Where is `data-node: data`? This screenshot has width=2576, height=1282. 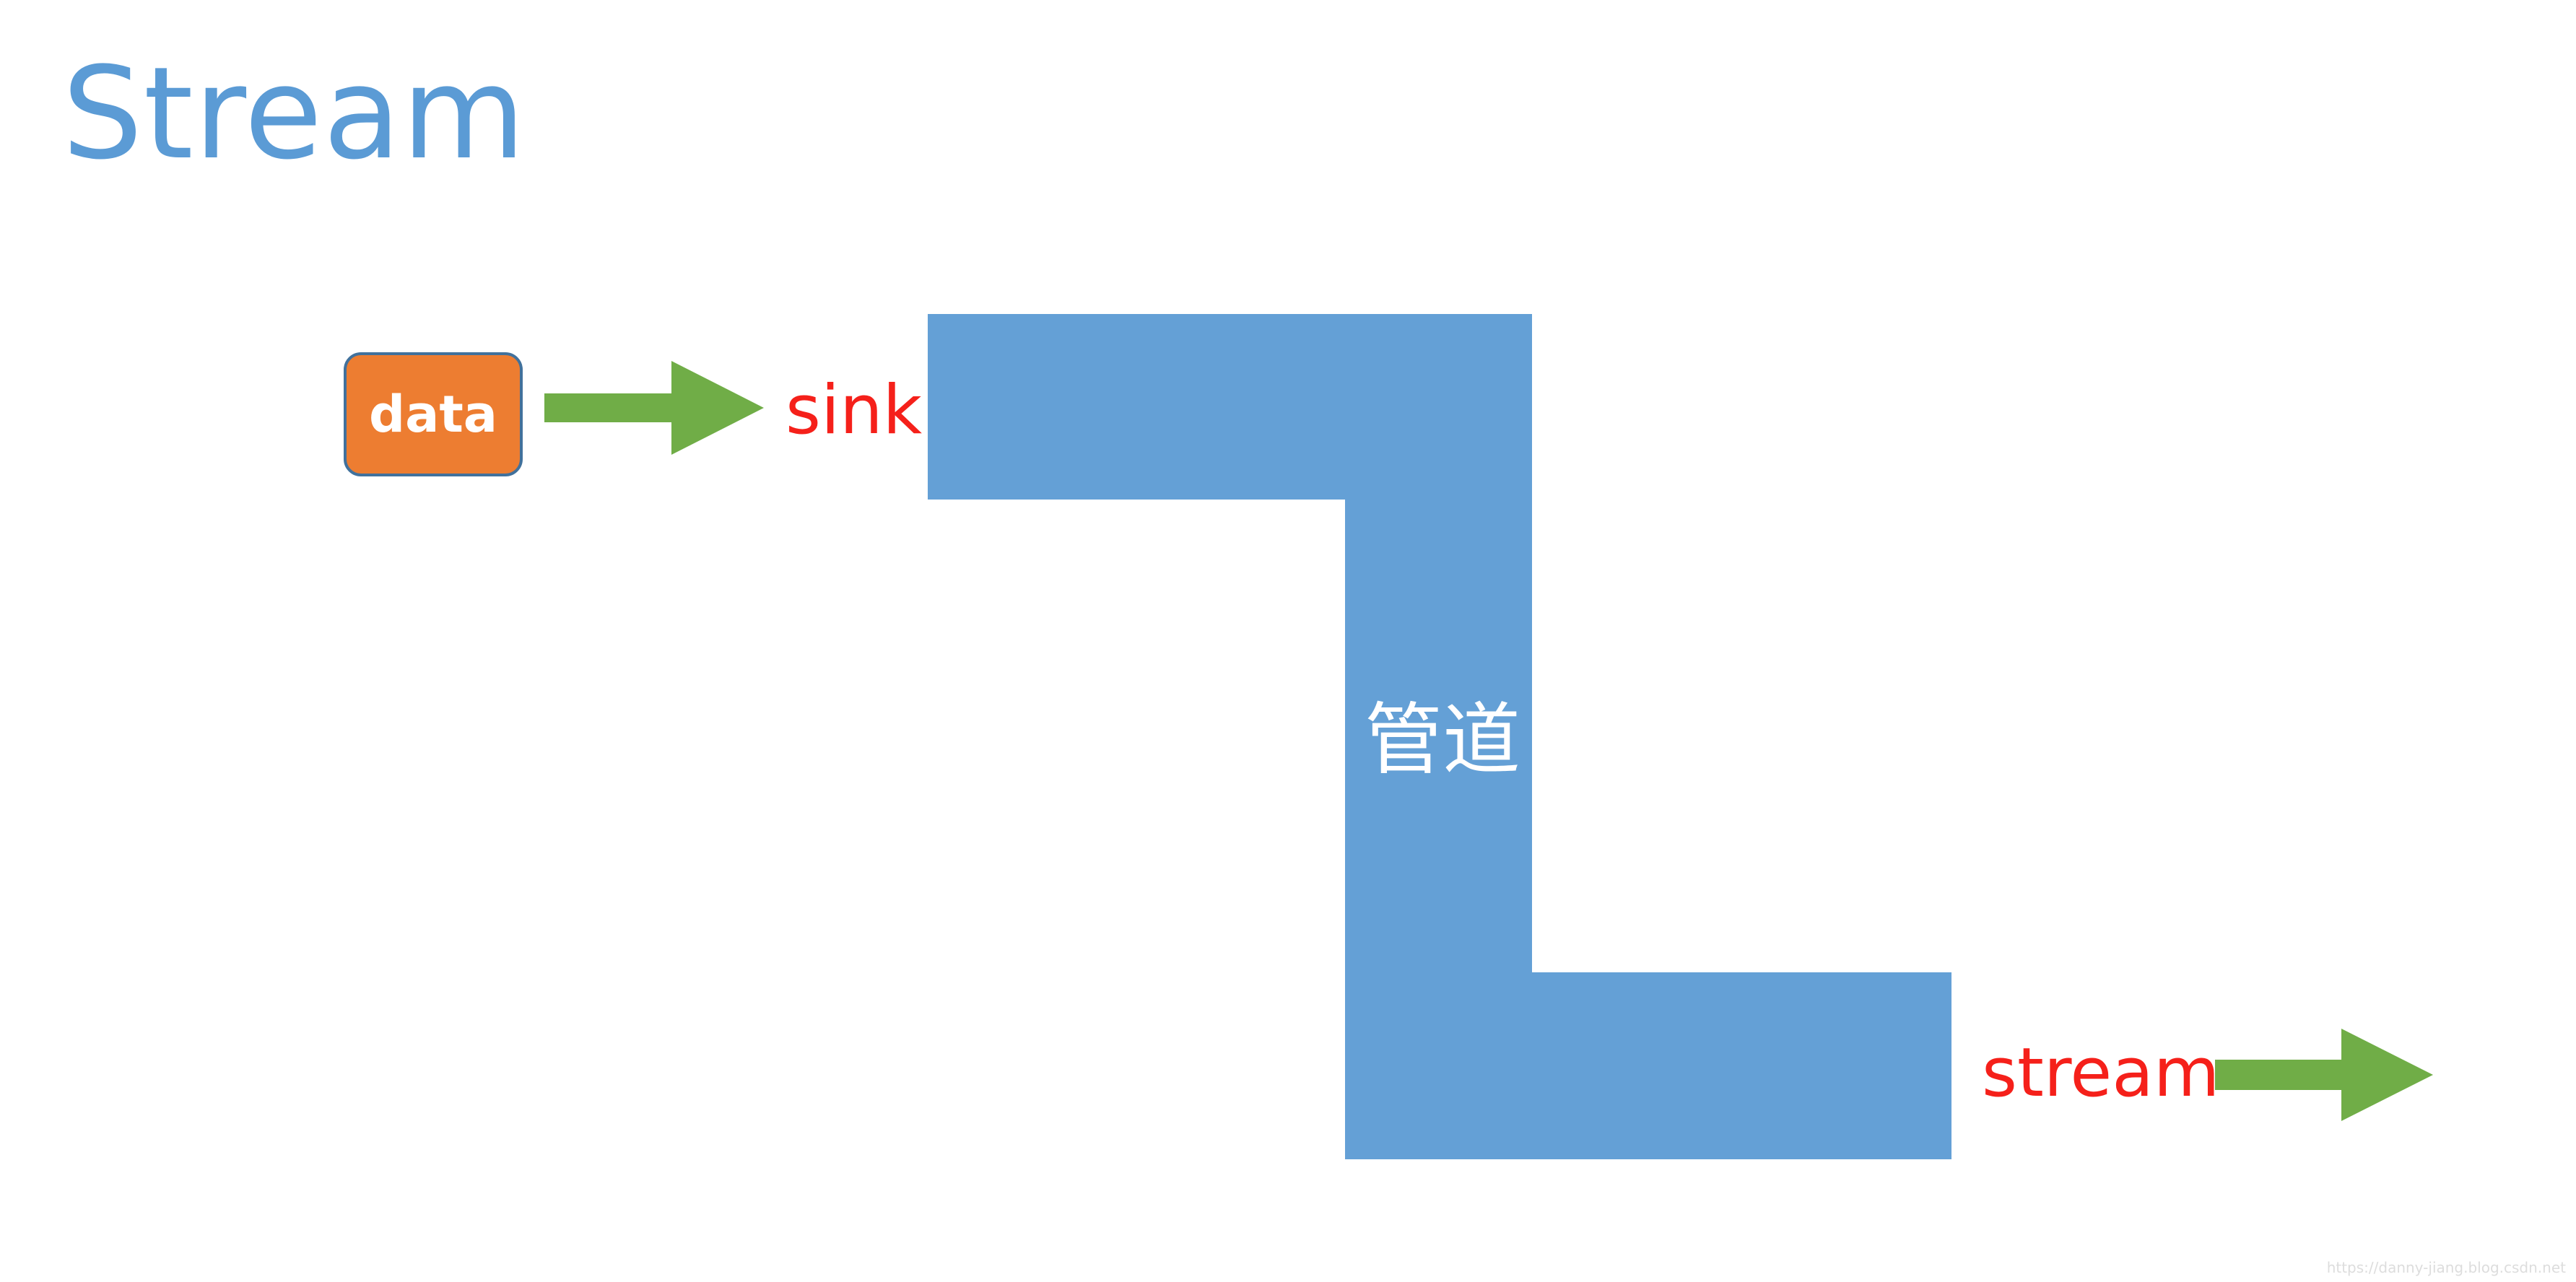 data-node: data is located at coordinates (434, 414).